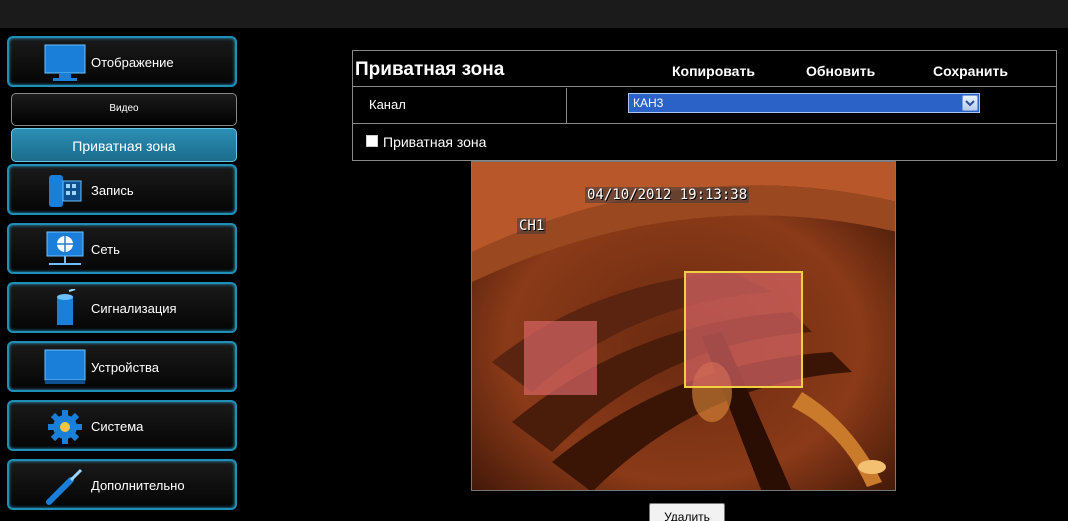 The image size is (1068, 521). Describe the element at coordinates (125, 367) in the screenshot. I see `nav-devices-label: Устройства` at that location.